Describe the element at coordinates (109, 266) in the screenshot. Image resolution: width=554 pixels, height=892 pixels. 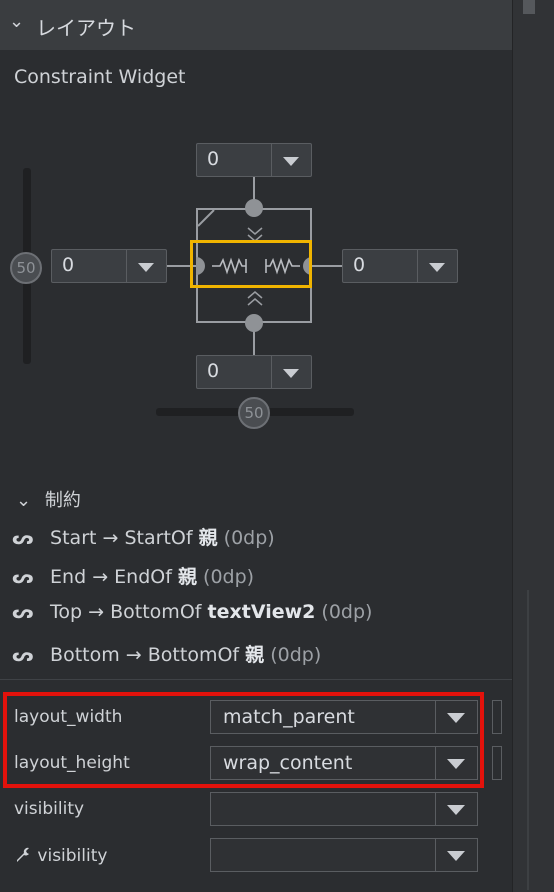
I see `left-margin-dropdown: 0` at that location.